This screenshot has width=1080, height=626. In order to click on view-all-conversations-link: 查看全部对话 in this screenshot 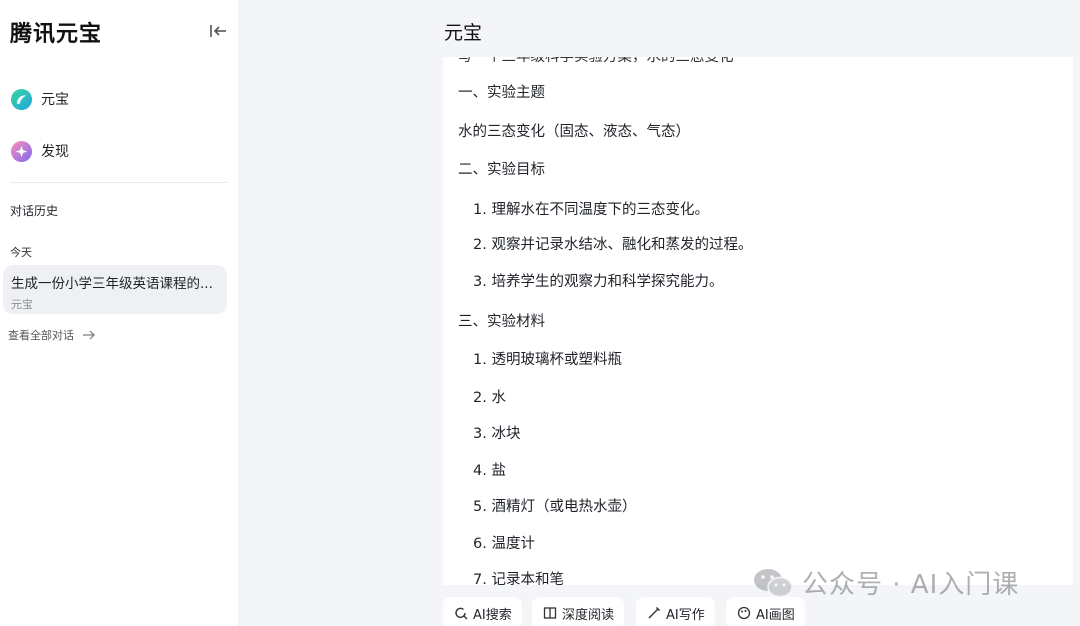, I will do `click(52, 335)`.